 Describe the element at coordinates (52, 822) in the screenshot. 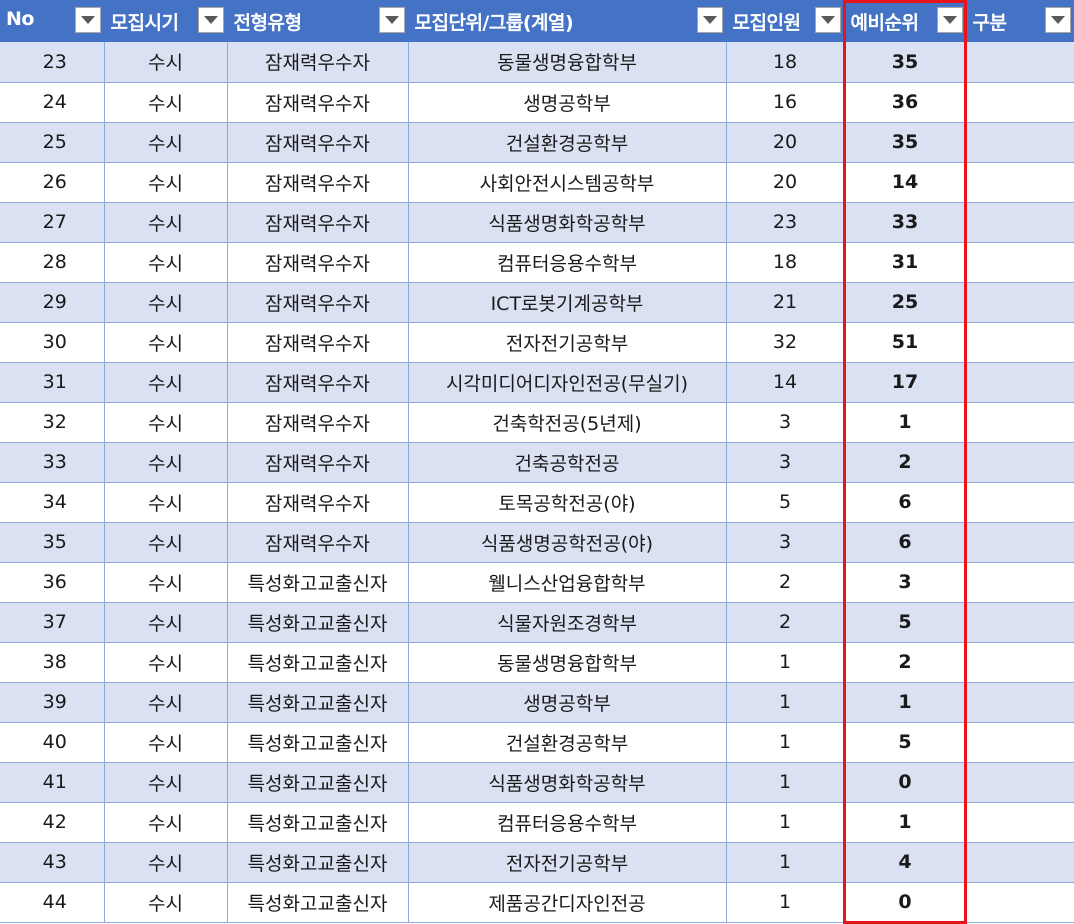

I see `cell-no: 42` at that location.